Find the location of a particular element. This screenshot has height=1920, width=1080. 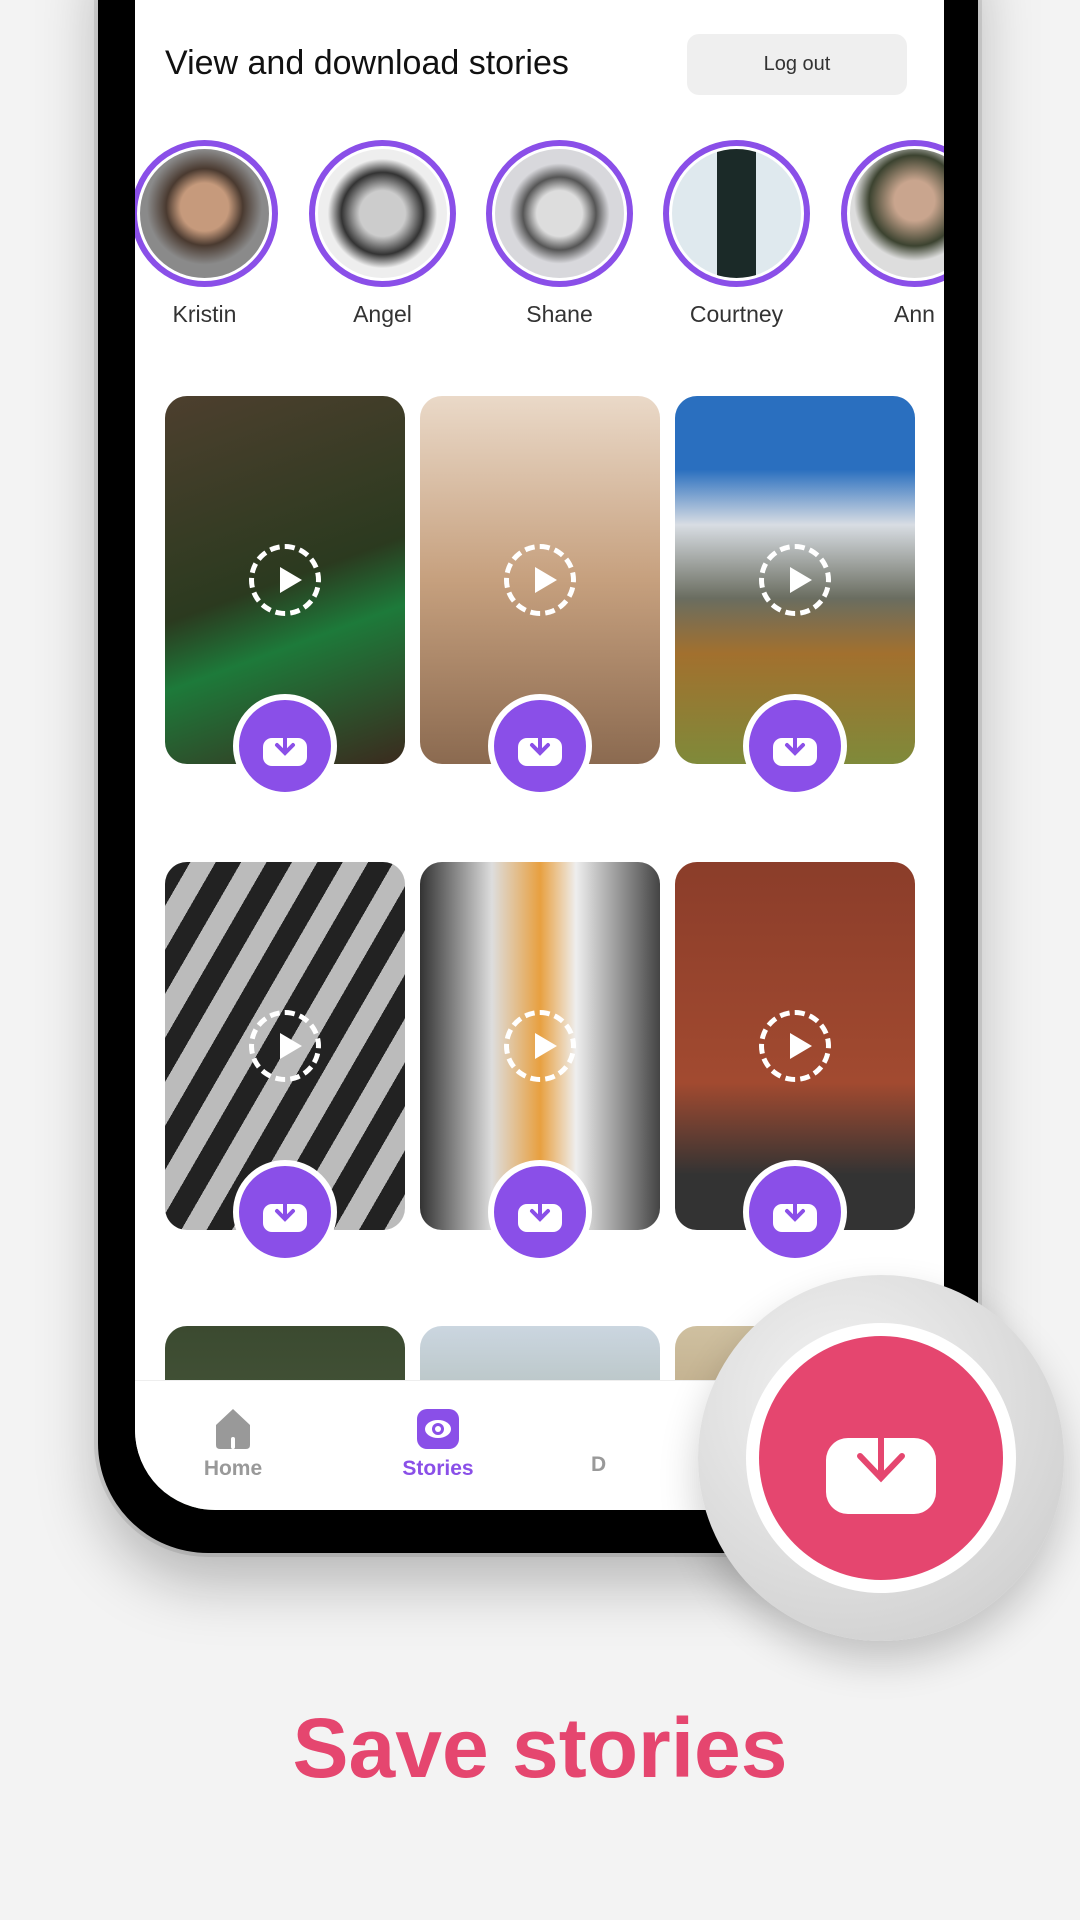

logout-button: Log out is located at coordinates (797, 64).